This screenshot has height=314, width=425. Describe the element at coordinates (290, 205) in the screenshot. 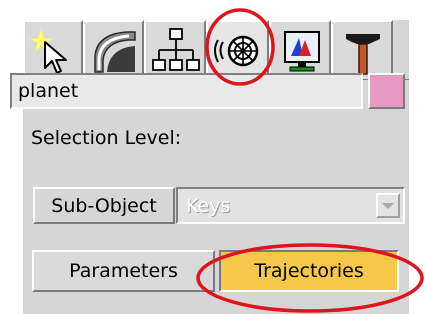

I see `selection-level-dropdown: Keys` at that location.